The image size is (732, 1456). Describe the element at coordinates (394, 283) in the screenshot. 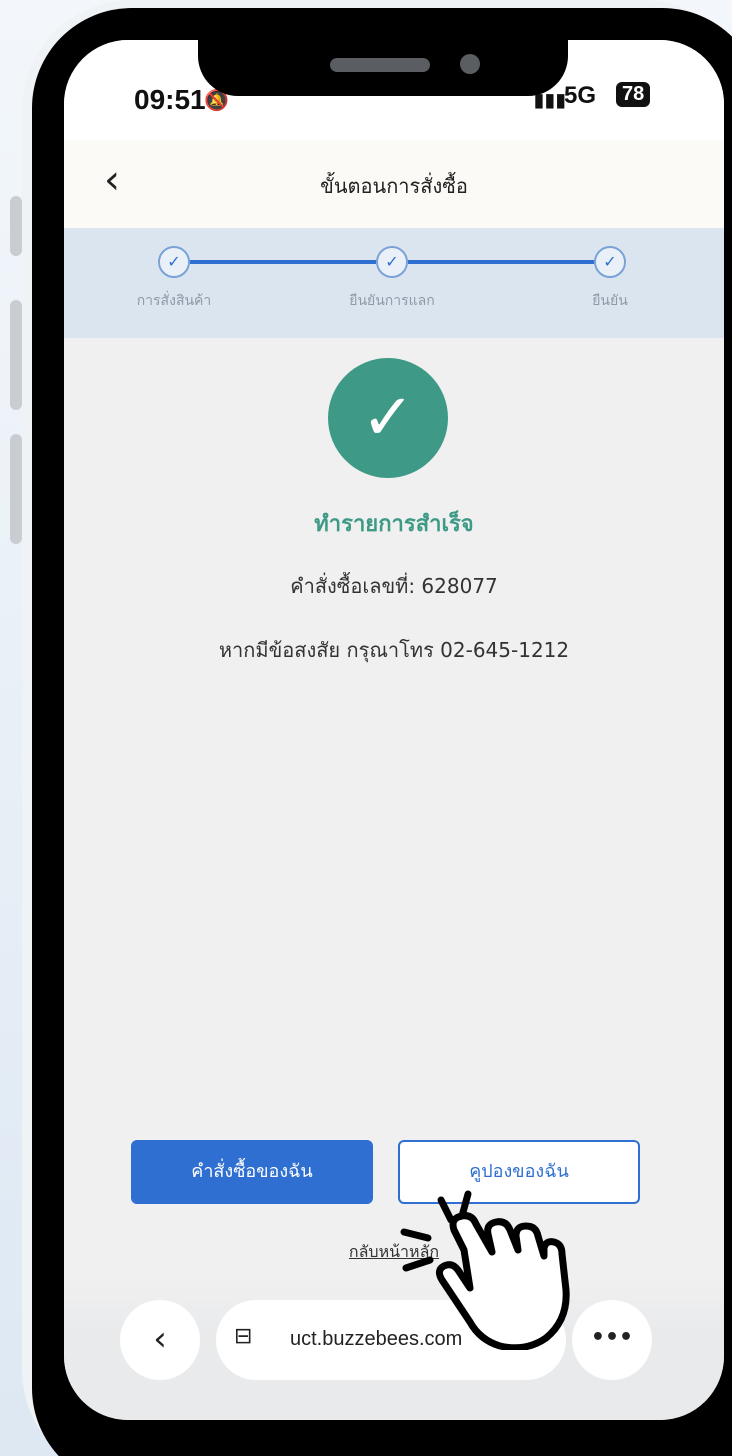

I see `order-stepper: ✓ ✓ ✓ การสั่งสินค้า ยืนยันการแลก ยืนยัน` at that location.